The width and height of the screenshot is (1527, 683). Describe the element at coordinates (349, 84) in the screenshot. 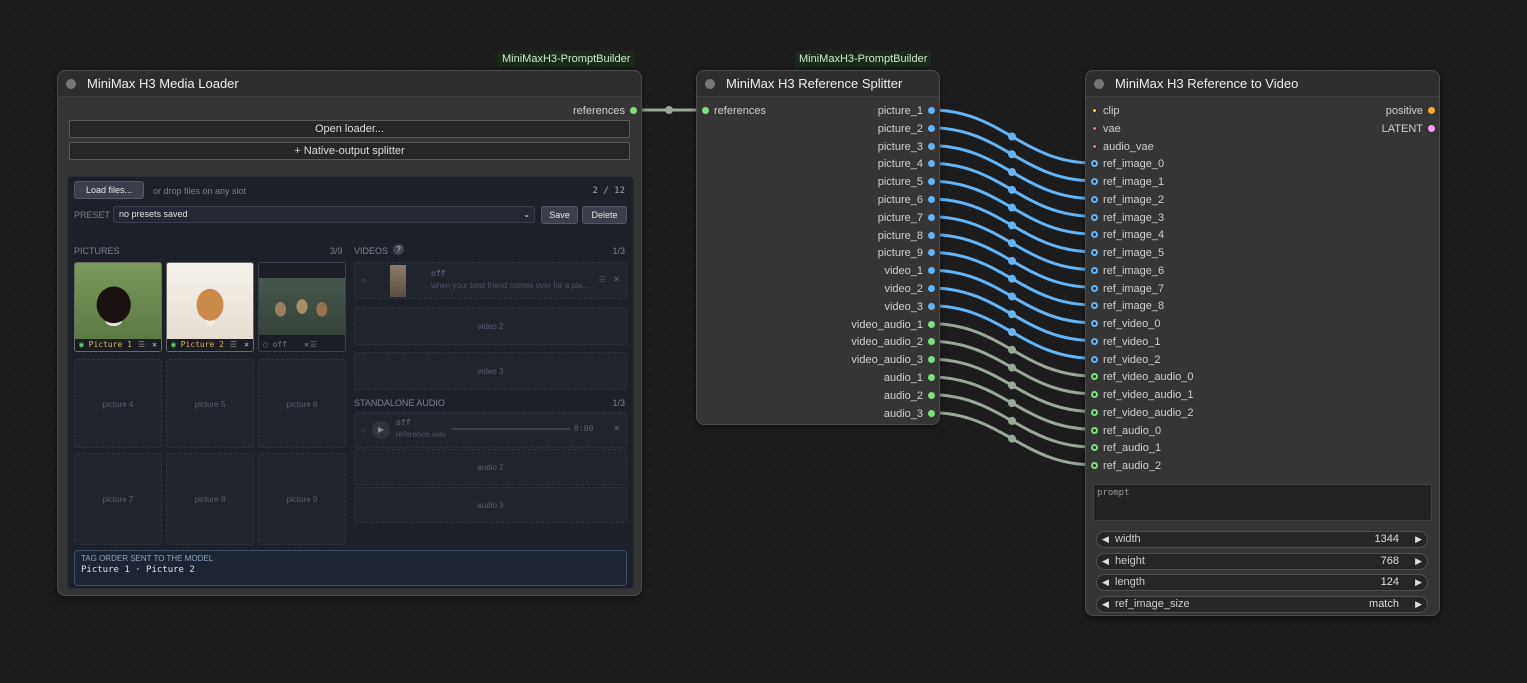

I see `node-header: MiniMax H3 Media Loader` at that location.